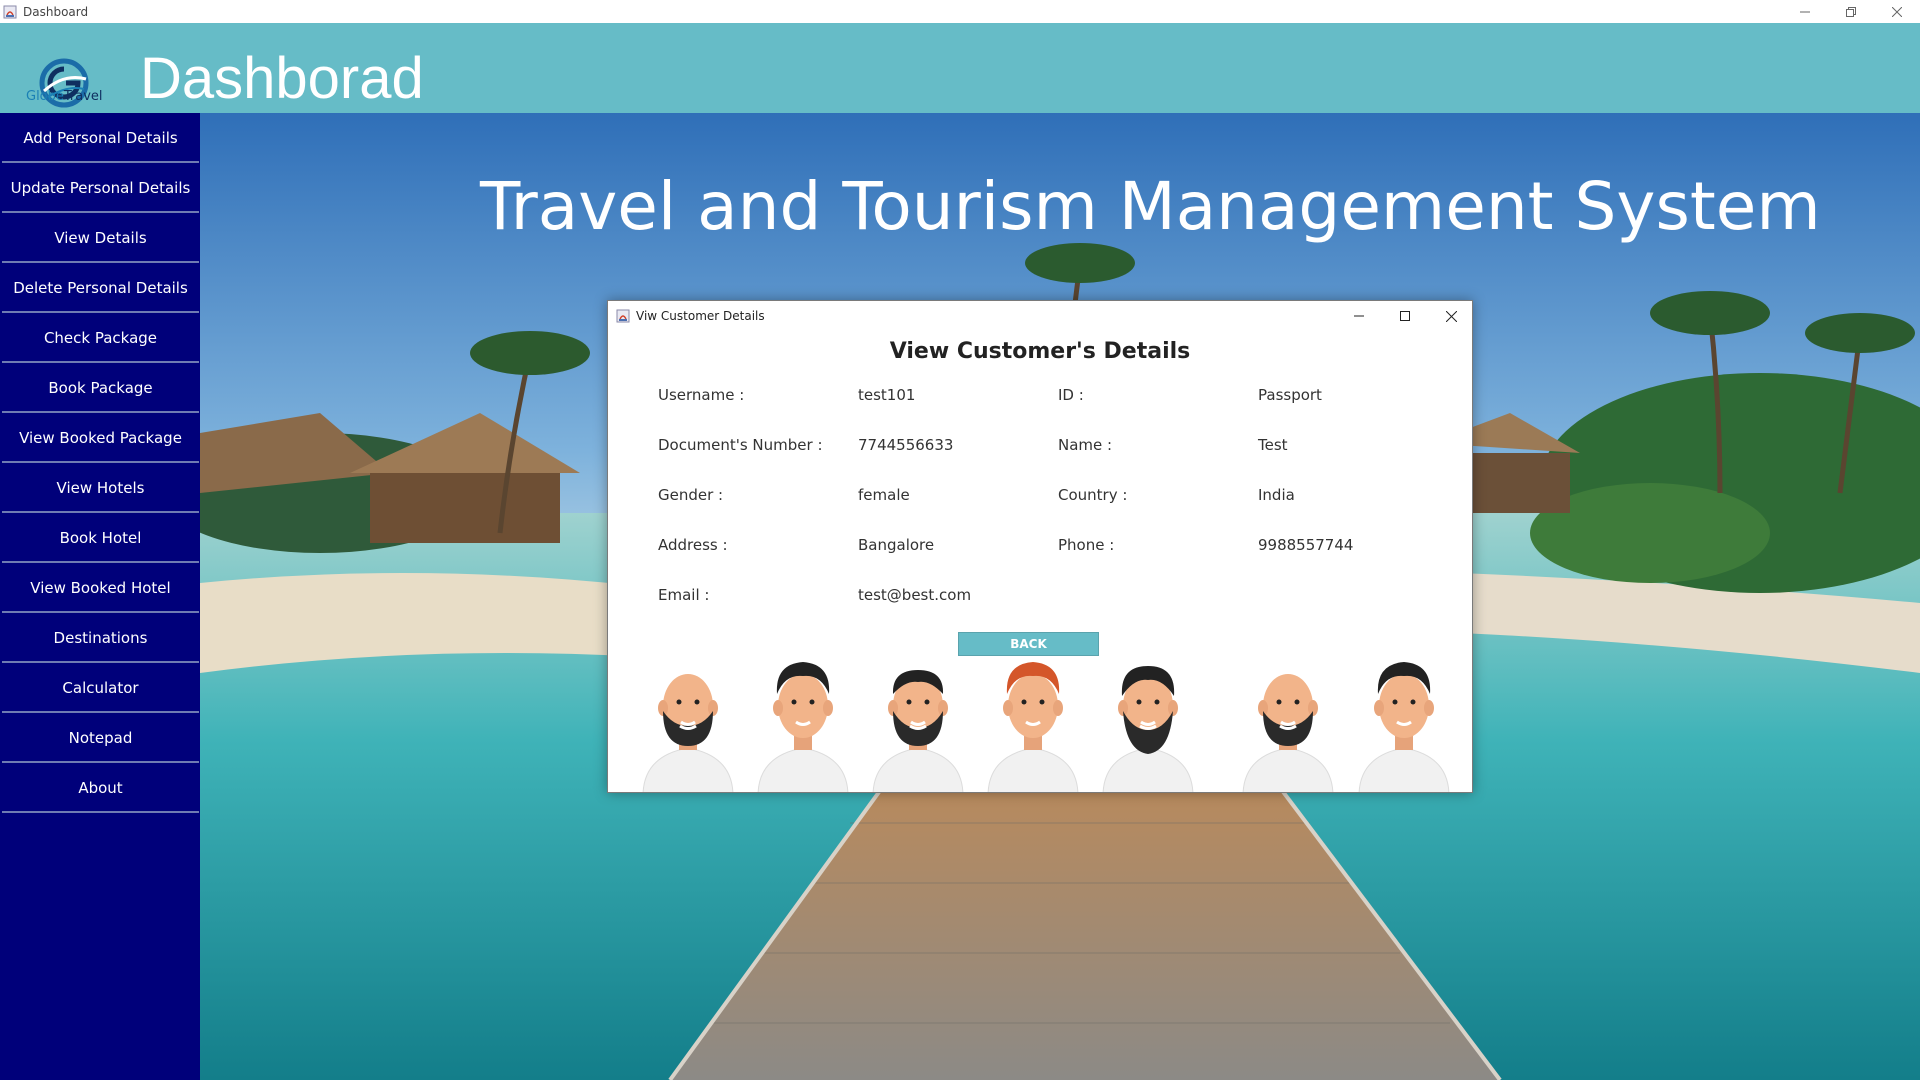 The height and width of the screenshot is (1080, 1920). What do you see at coordinates (1071, 395) in the screenshot?
I see `id-label: ID :` at bounding box center [1071, 395].